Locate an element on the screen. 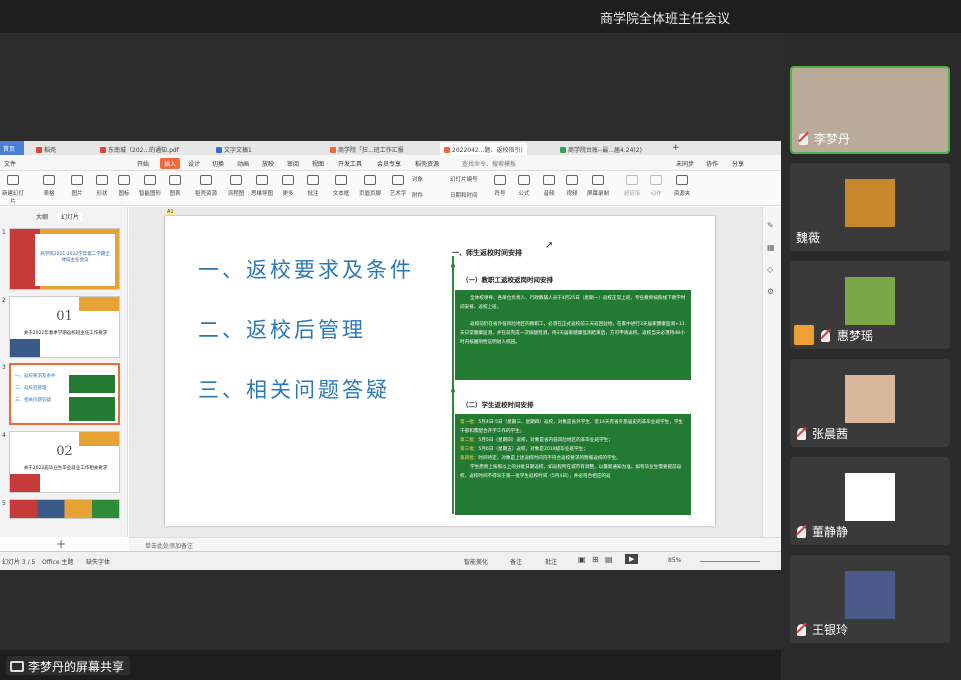 The width and height of the screenshot is (961, 680). add-slide-icon: + is located at coordinates (61, 544).